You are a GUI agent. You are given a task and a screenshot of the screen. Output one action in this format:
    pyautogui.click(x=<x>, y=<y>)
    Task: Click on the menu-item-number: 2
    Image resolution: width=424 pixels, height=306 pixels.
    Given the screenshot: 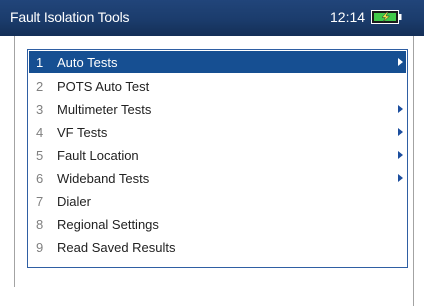 What is the action you would take?
    pyautogui.click(x=40, y=86)
    